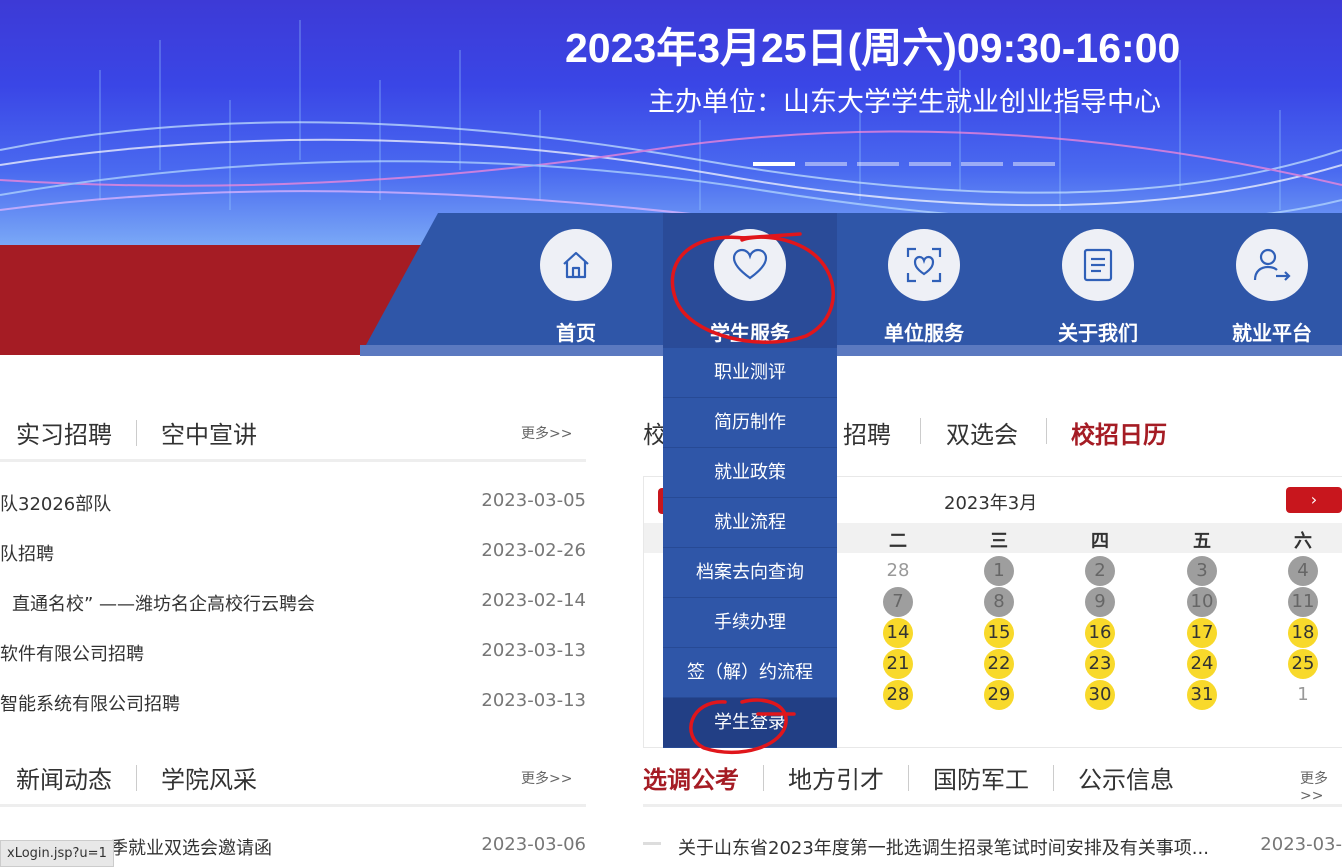 This screenshot has width=1342, height=867. I want to click on user-login-icon, so click(1272, 265).